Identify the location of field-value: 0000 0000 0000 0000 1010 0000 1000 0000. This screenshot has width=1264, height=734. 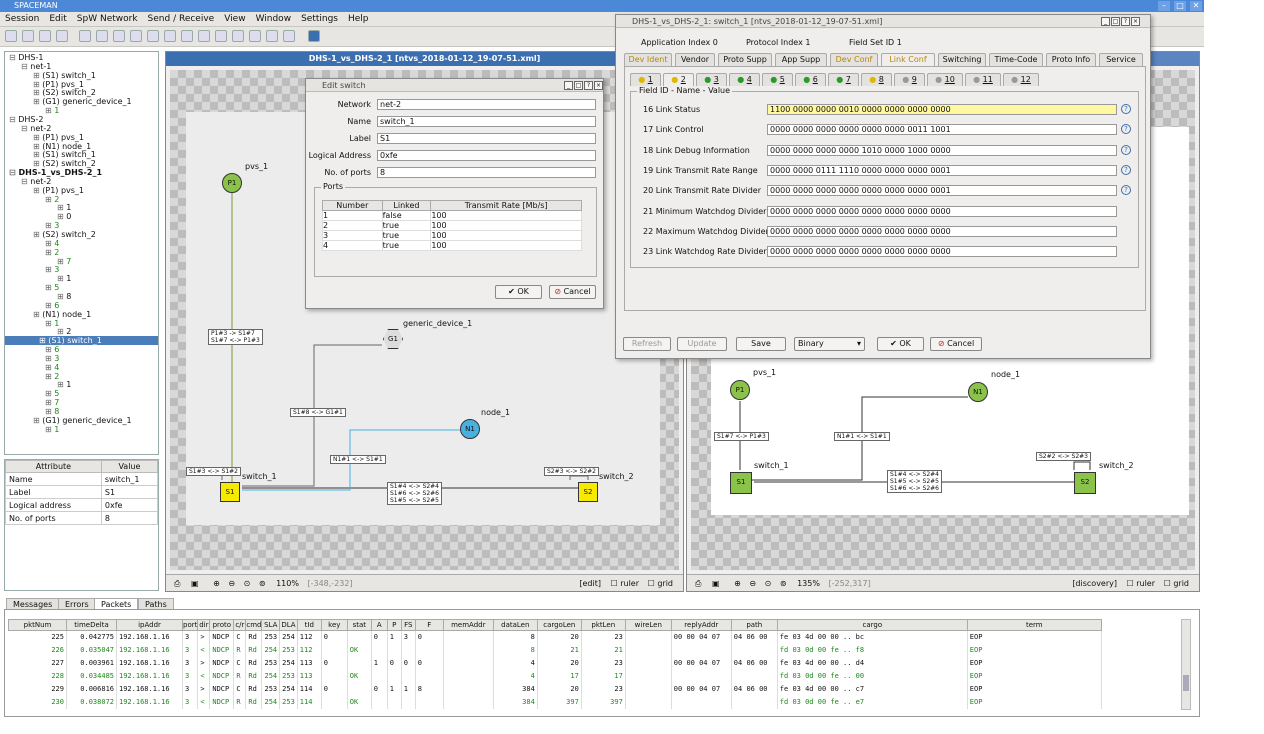
(942, 150).